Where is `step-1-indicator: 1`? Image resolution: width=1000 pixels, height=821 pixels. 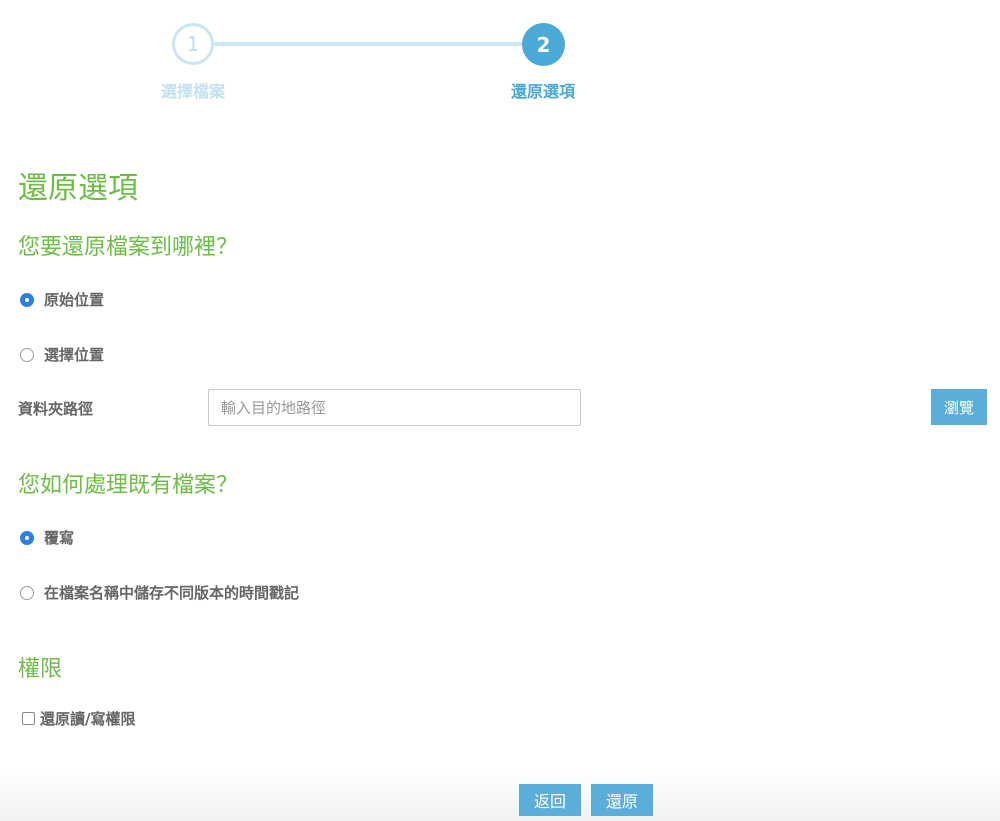
step-1-indicator: 1 is located at coordinates (193, 44).